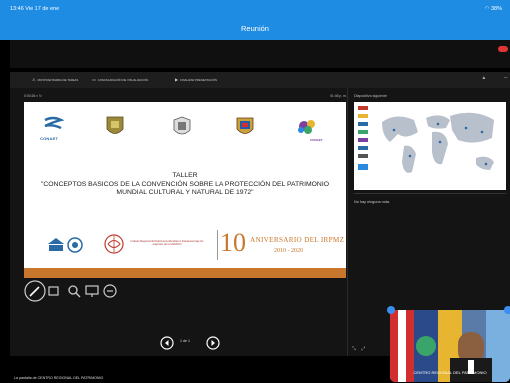 The width and height of the screenshot is (510, 383). What do you see at coordinates (185, 341) in the screenshot?
I see `slide-counter: 1 de 1` at bounding box center [185, 341].